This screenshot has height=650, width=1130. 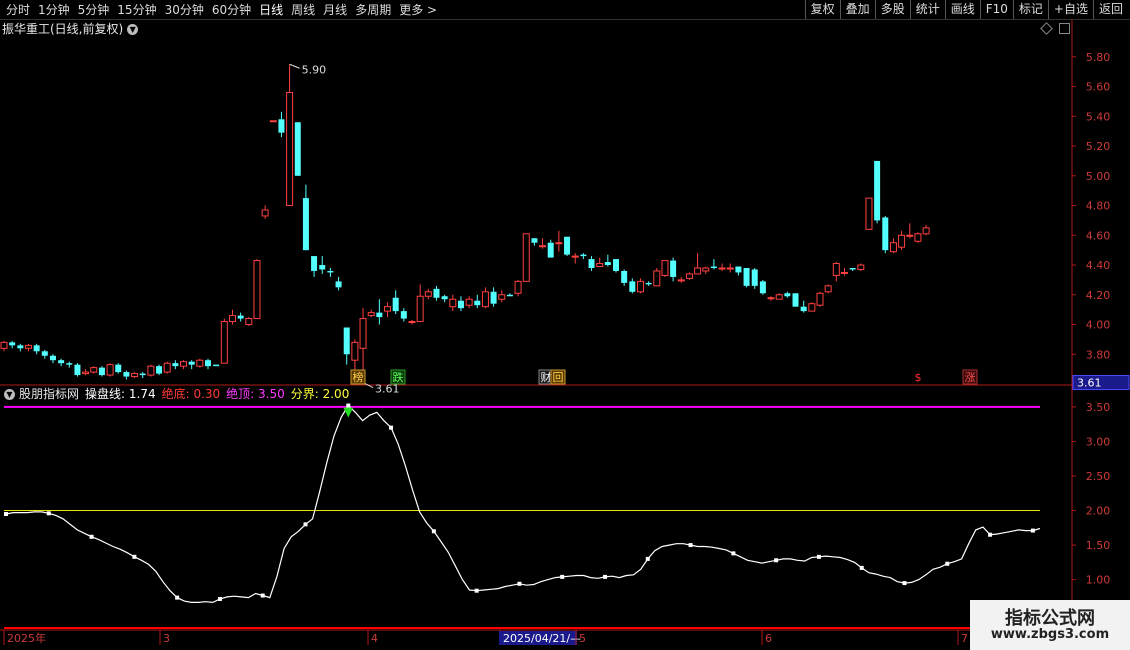 What do you see at coordinates (558, 377) in the screenshot?
I see `event-marker-3: 回` at bounding box center [558, 377].